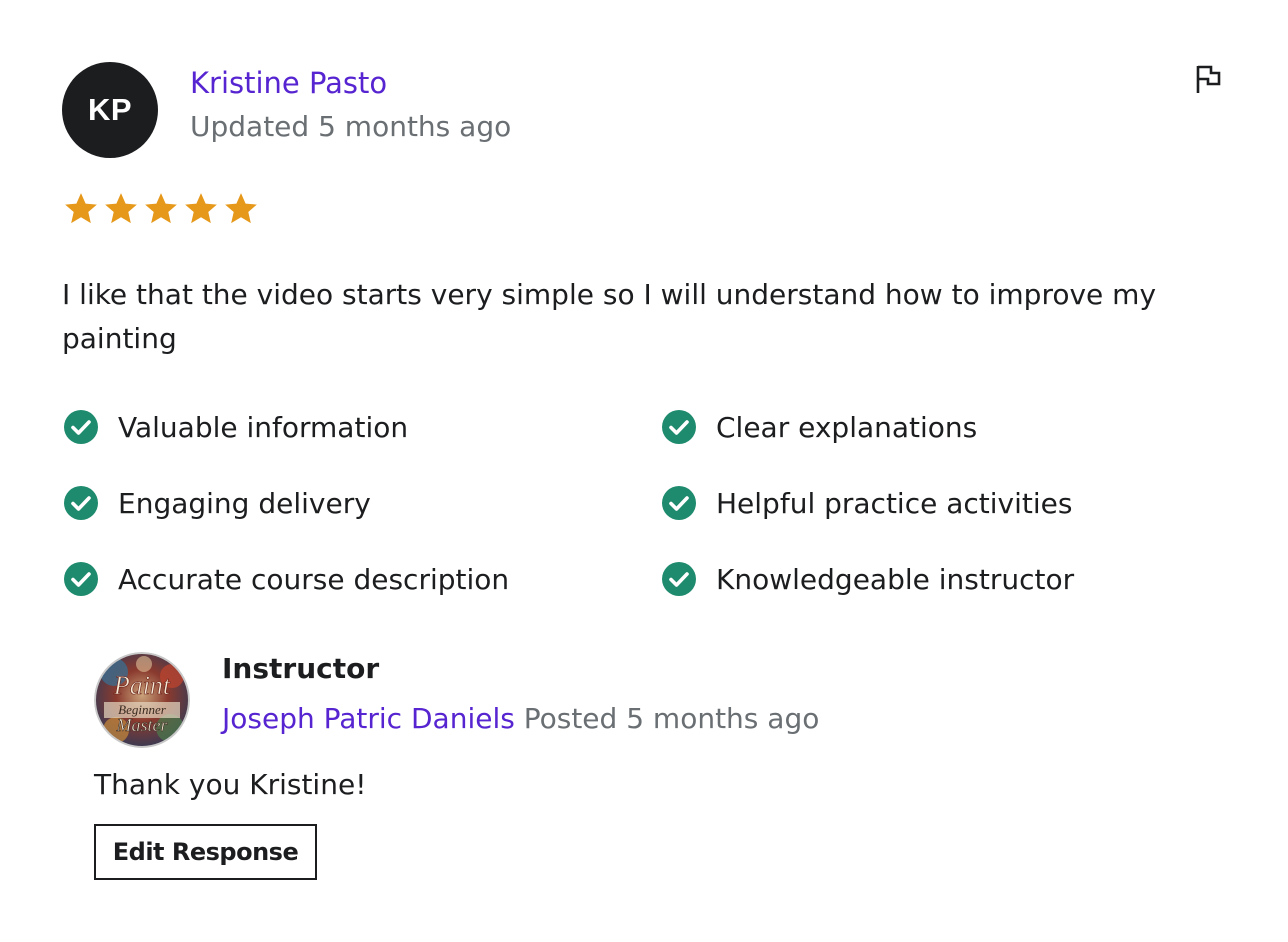 The image size is (1288, 942). I want to click on feature-label: Accurate course description, so click(314, 579).